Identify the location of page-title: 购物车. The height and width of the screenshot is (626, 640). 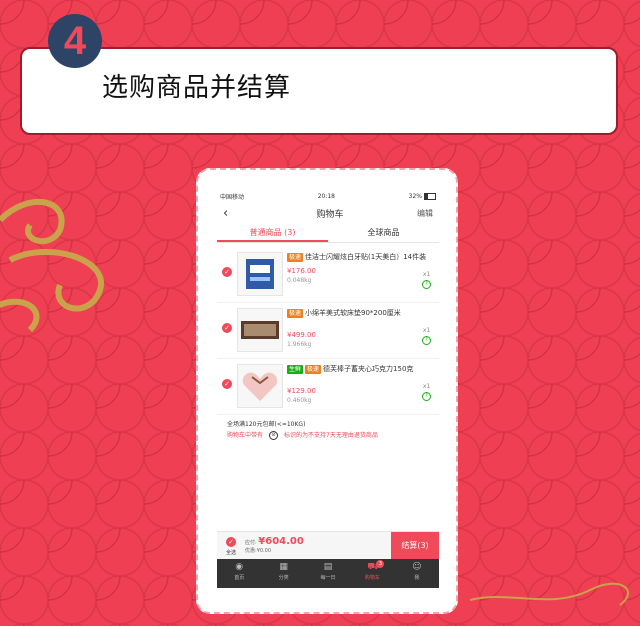
(330, 214).